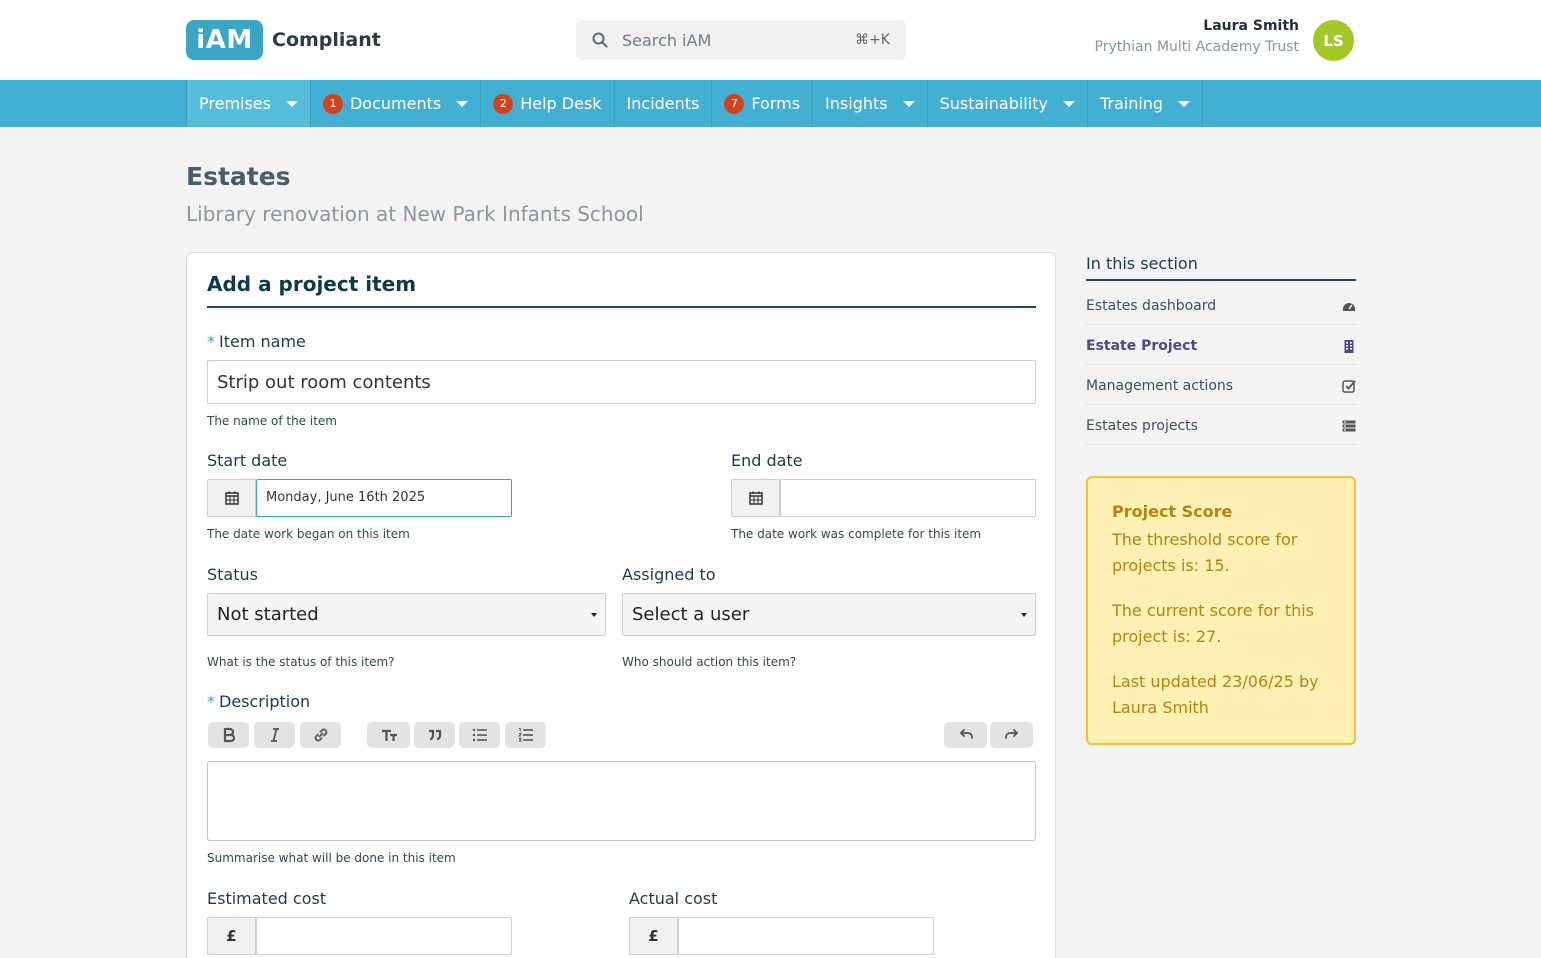 The image size is (1541, 958). I want to click on actual-cost-label: Actual cost, so click(673, 898).